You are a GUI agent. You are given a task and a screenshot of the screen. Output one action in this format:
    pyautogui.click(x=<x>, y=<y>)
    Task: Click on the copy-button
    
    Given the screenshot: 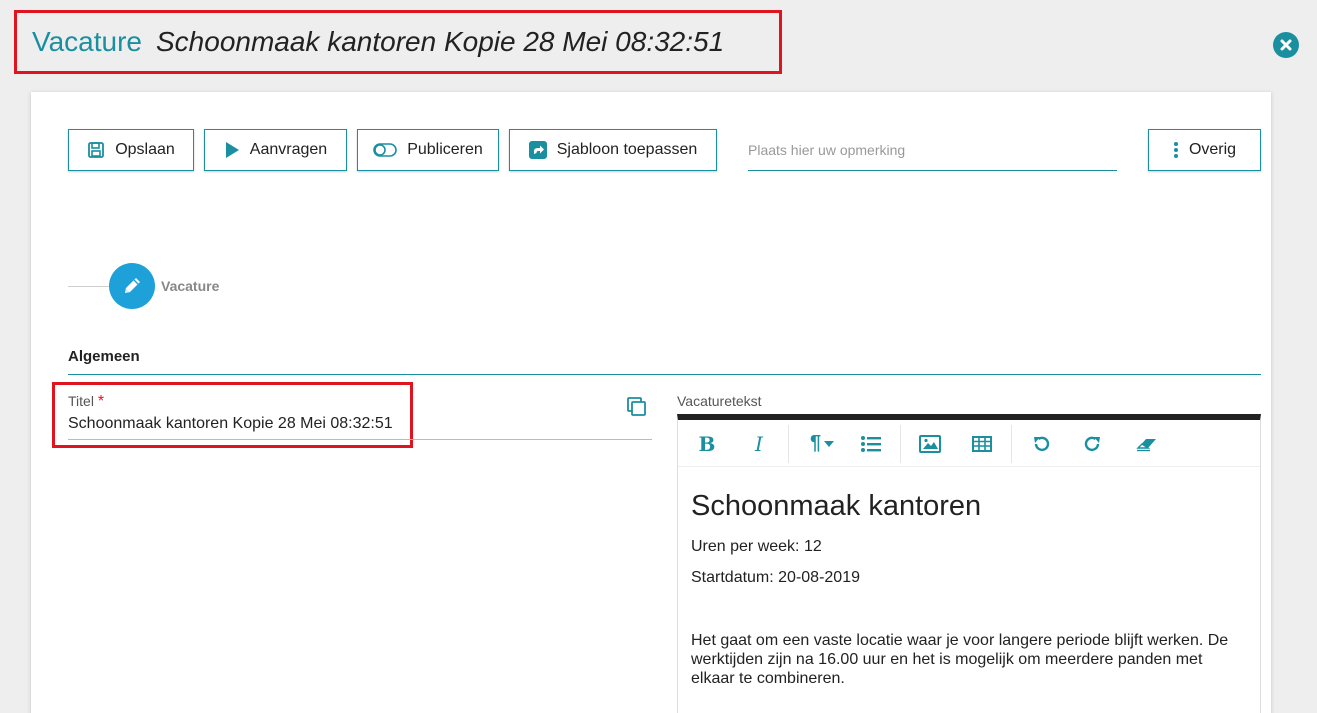 What is the action you would take?
    pyautogui.click(x=637, y=407)
    